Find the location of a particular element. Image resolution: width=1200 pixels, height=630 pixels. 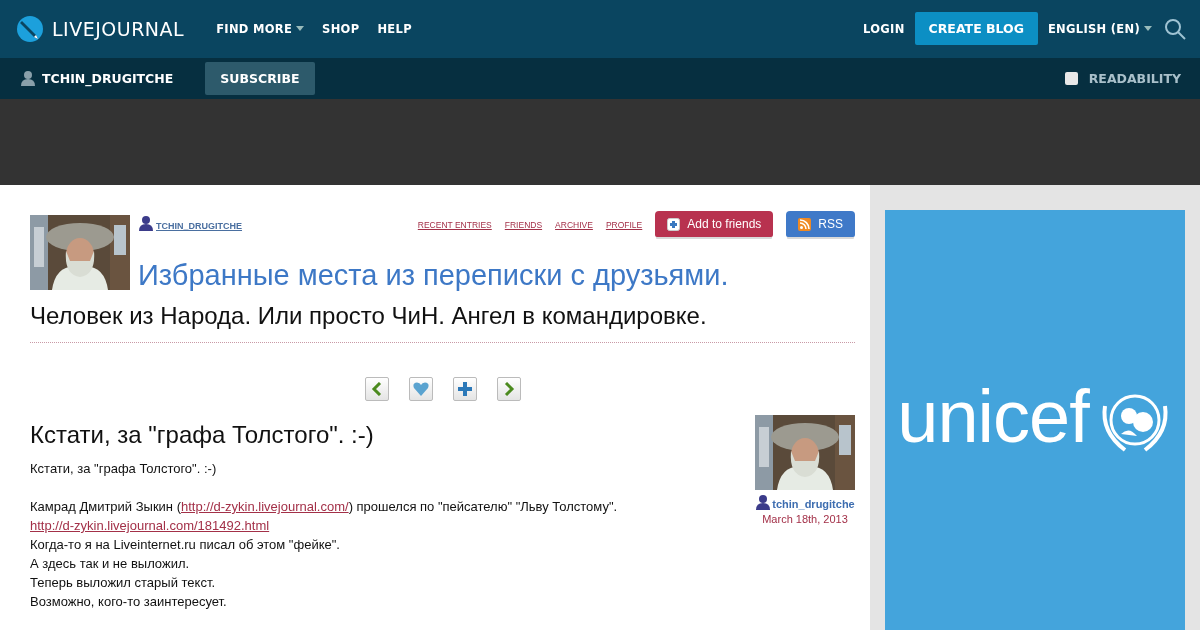

journal-link: PROFILE is located at coordinates (624, 225).